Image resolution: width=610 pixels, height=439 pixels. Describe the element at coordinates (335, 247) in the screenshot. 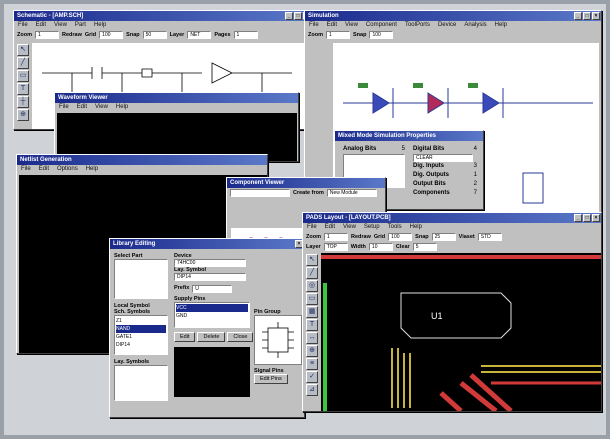

I see `layer-field: TOP` at that location.